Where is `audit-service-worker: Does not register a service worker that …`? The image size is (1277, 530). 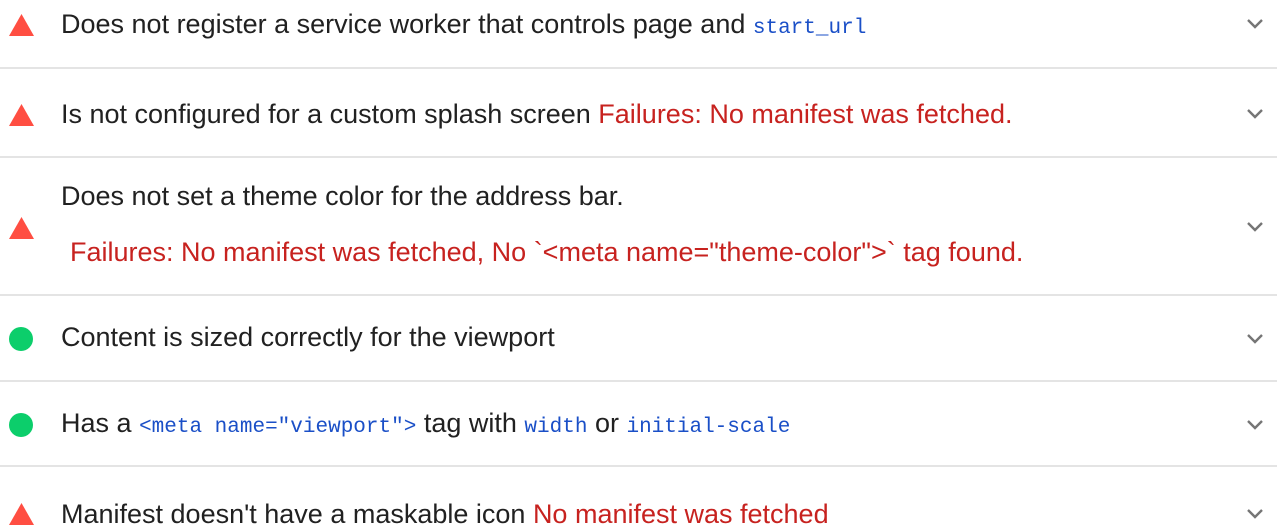
audit-service-worker: Does not register a service worker that … is located at coordinates (638, 34).